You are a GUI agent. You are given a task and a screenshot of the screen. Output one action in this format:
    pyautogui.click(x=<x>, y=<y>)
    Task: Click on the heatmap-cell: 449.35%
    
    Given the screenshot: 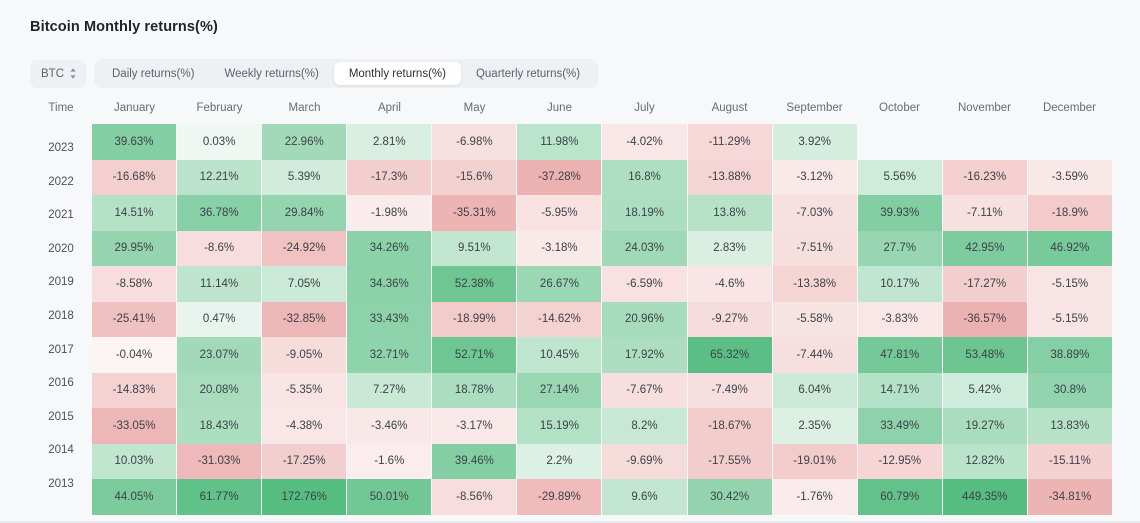 What is the action you would take?
    pyautogui.click(x=985, y=497)
    